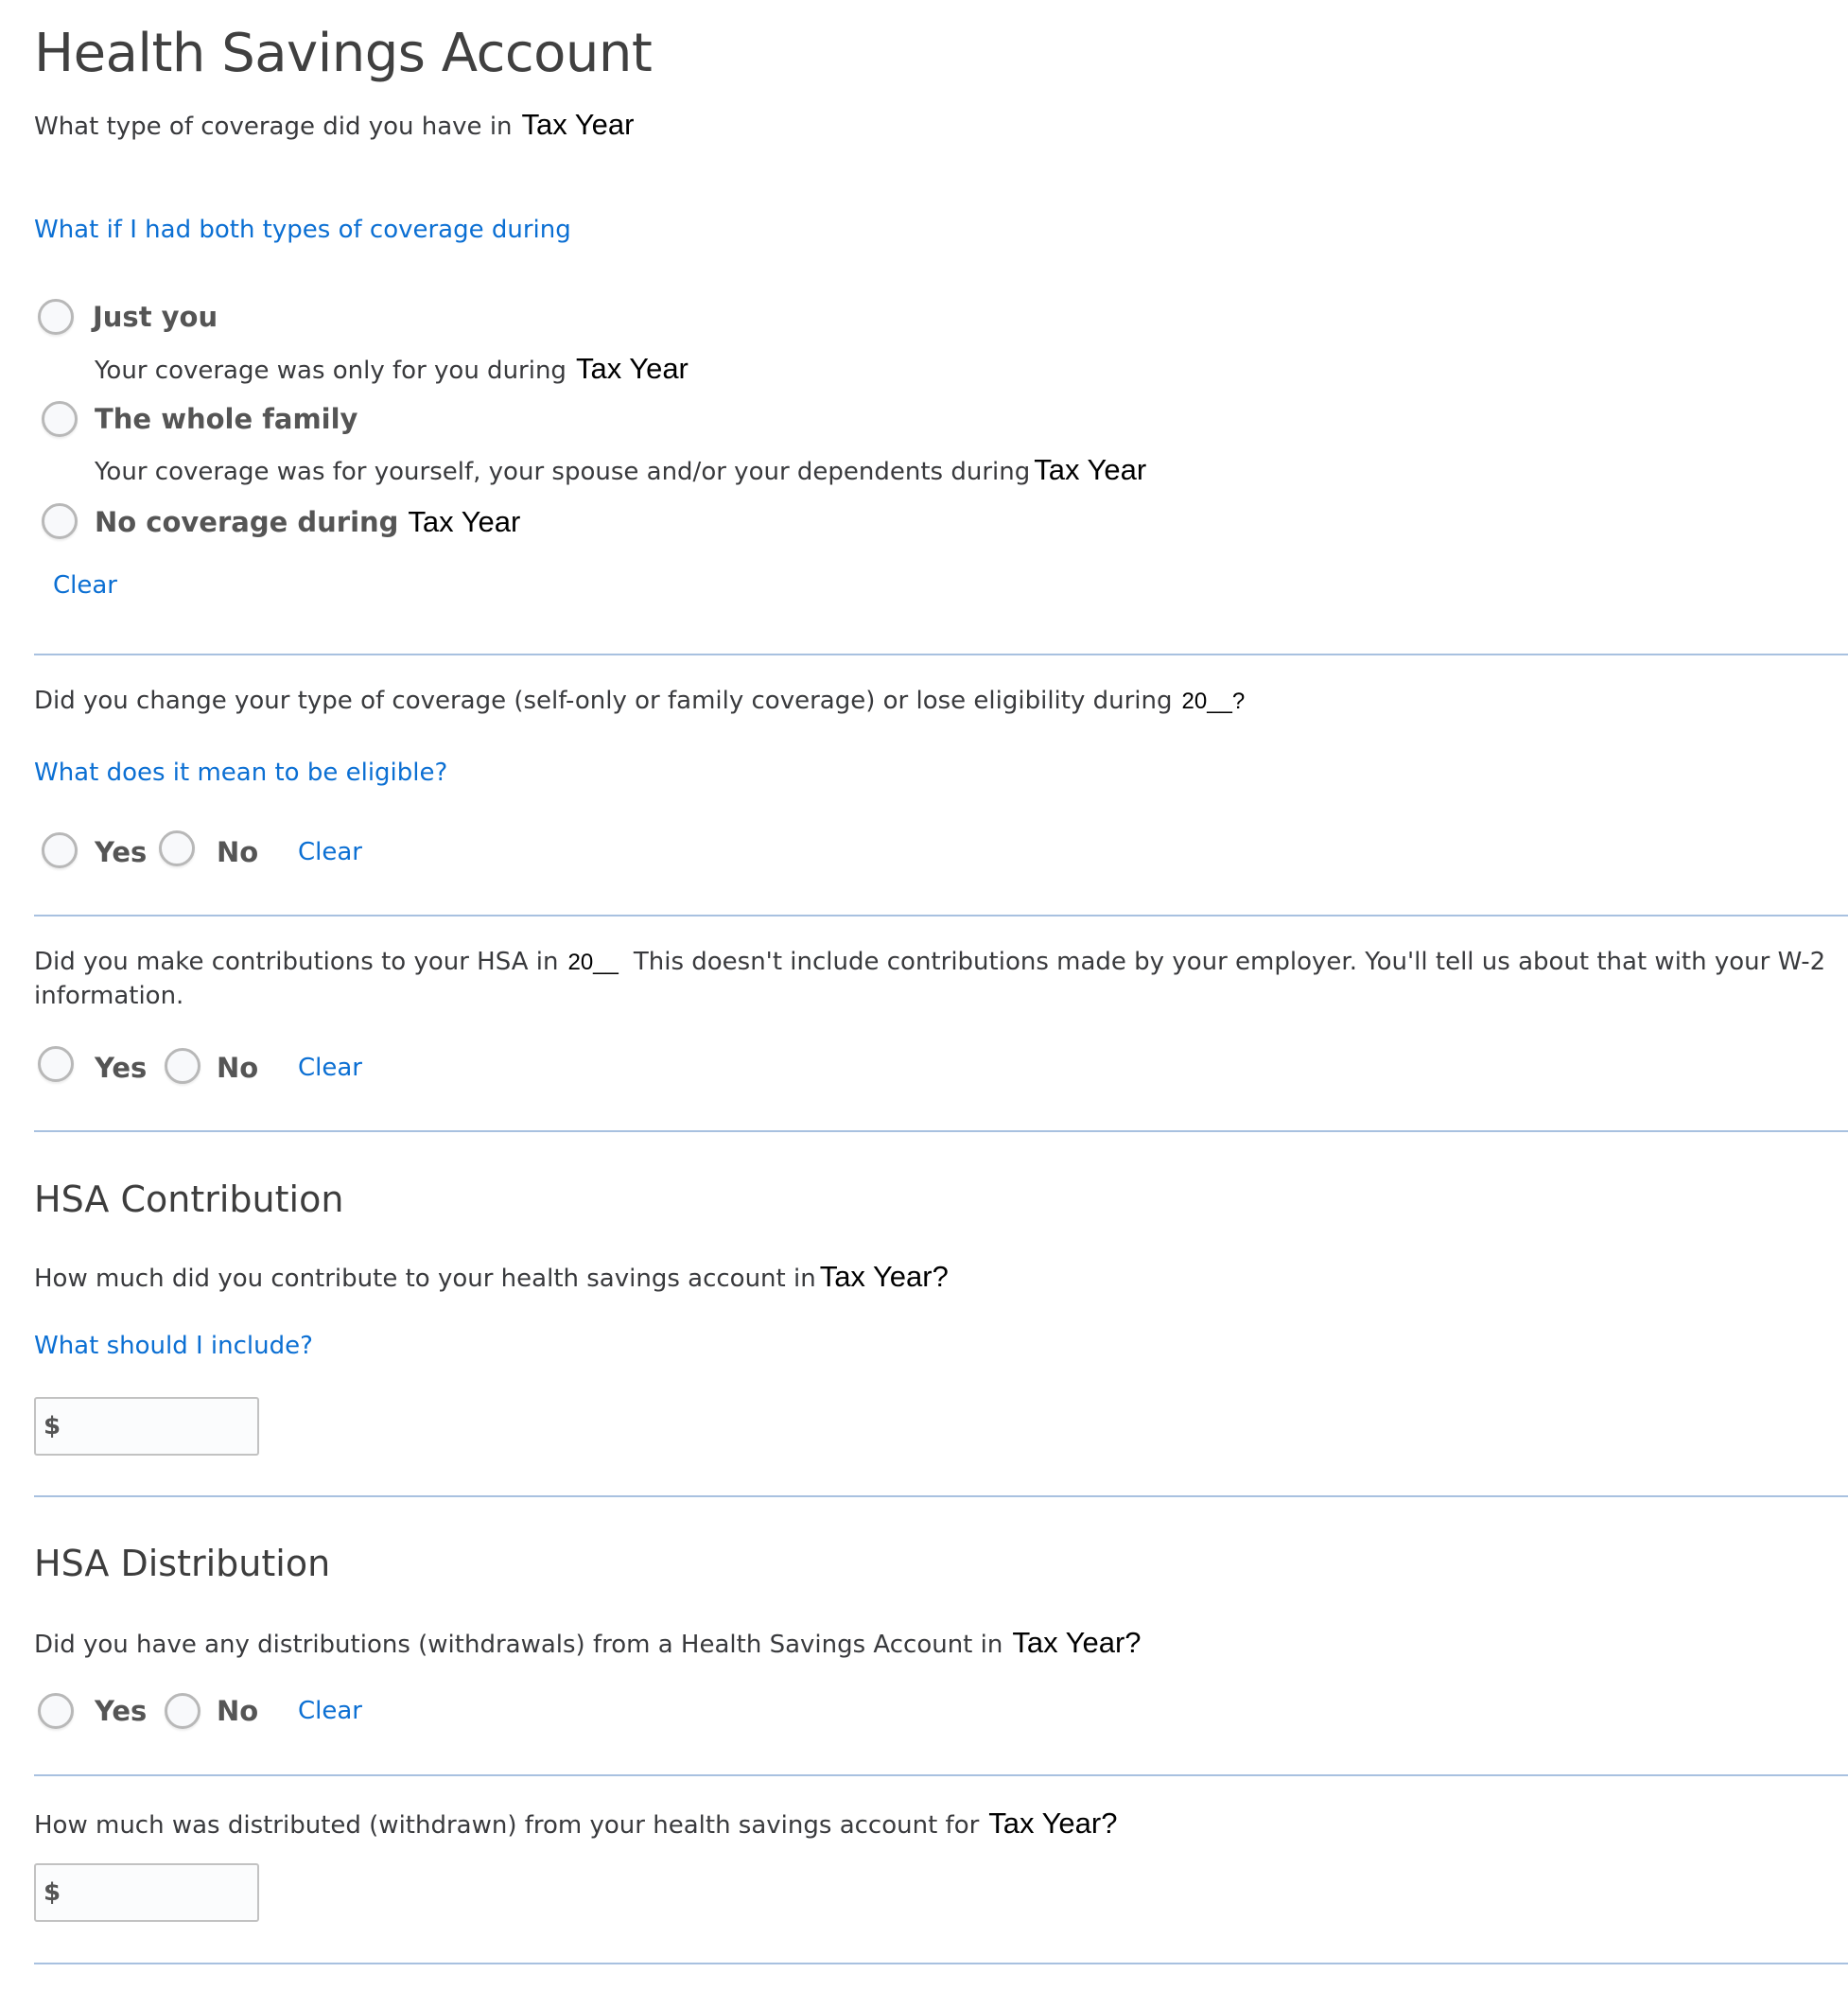 This screenshot has width=1848, height=1990. What do you see at coordinates (330, 1711) in the screenshot?
I see `distribution-clear-link: Clear` at bounding box center [330, 1711].